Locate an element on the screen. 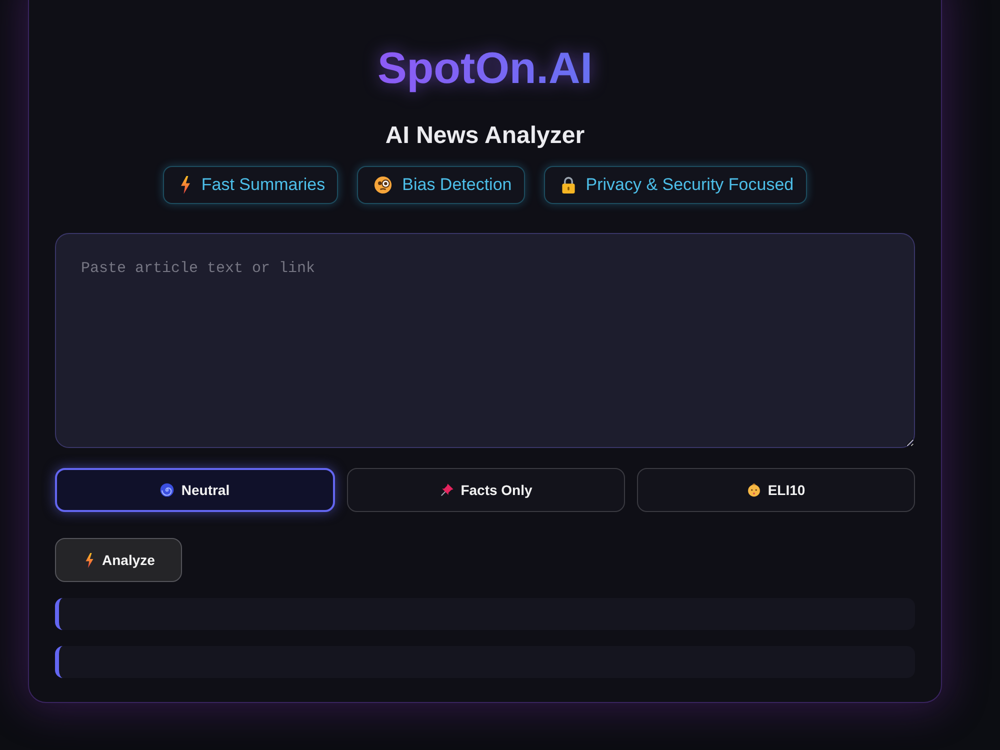 The image size is (1000, 750). mode-button: ELI10 is located at coordinates (776, 490).